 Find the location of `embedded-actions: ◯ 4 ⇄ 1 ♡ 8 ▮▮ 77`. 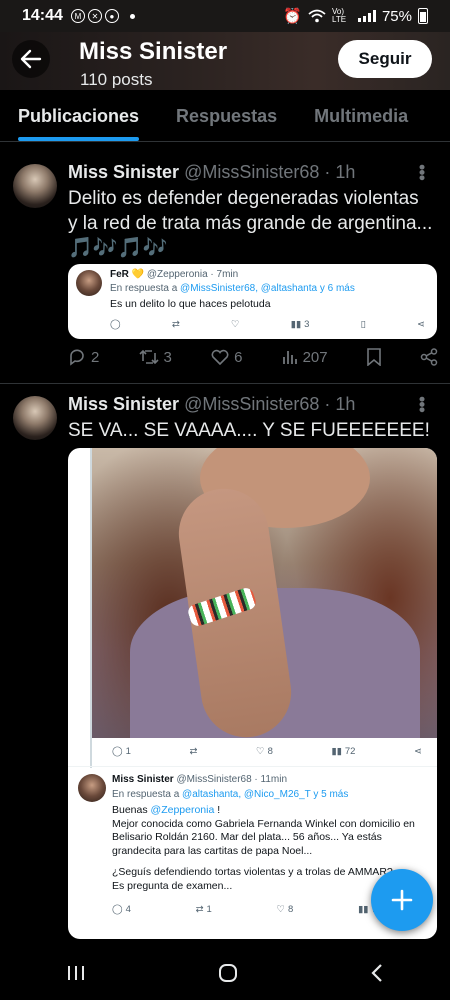

embedded-actions: ◯ 4 ⇄ 1 ♡ 8 ▮▮ 77 is located at coordinates (247, 909).